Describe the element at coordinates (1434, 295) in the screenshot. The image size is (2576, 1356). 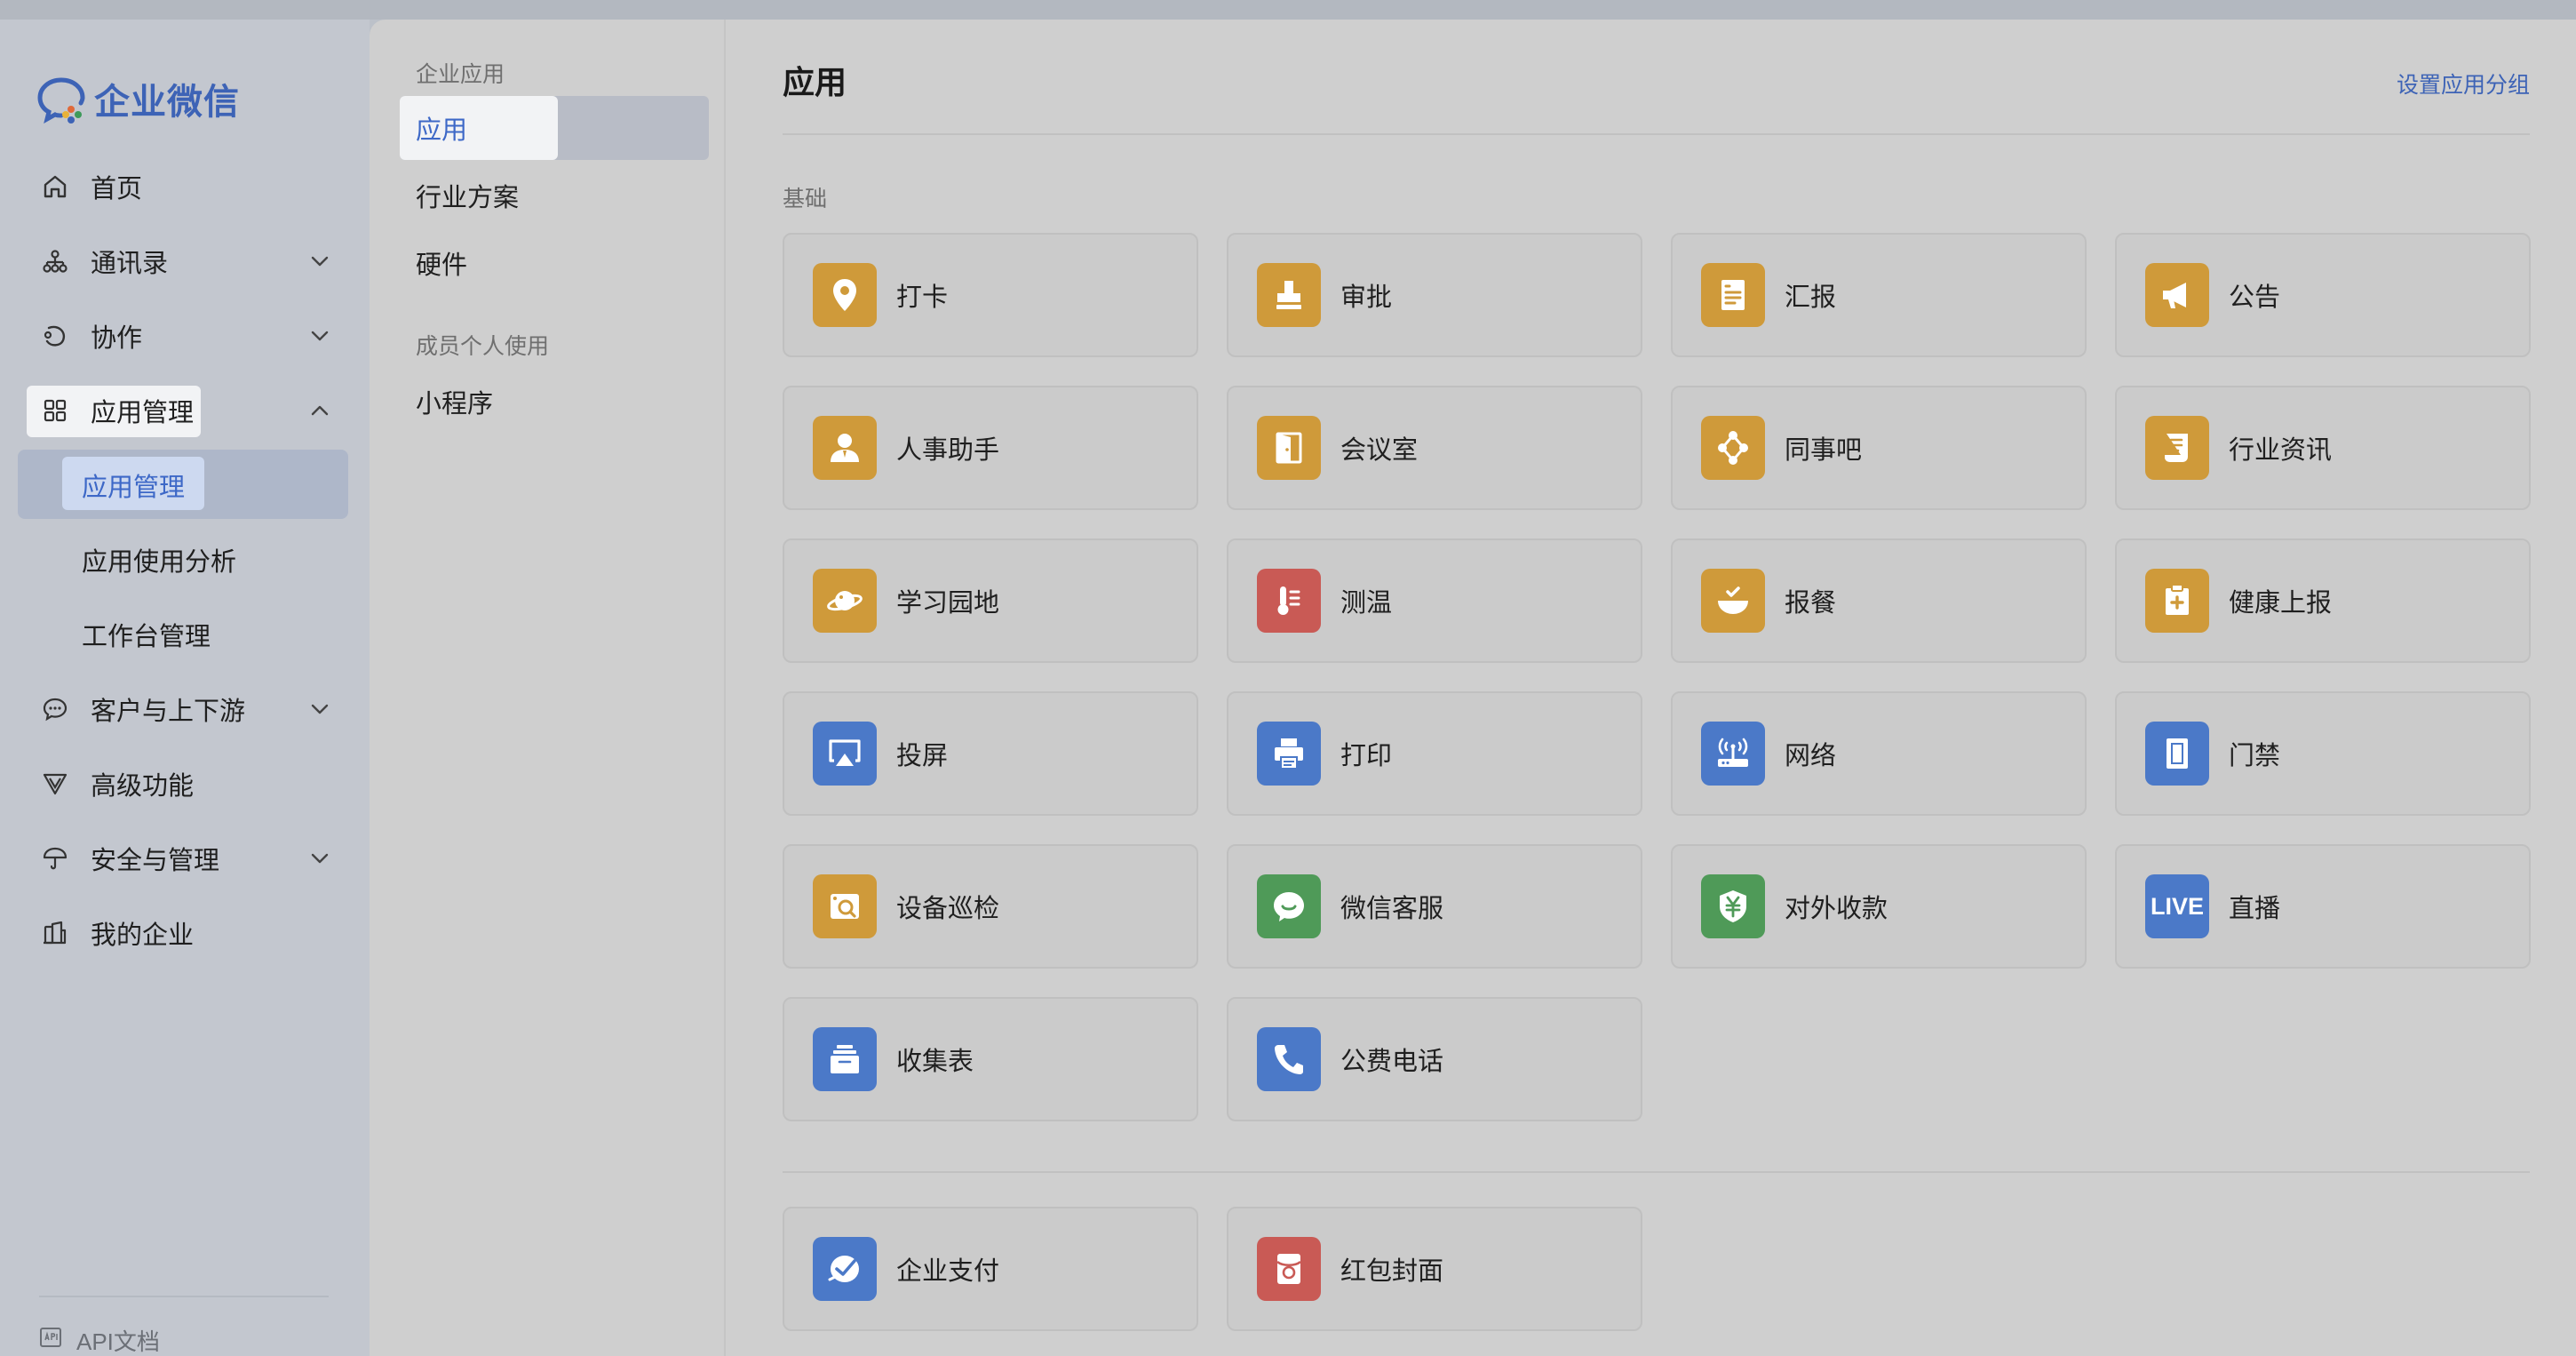
I see `app-card-approval: 审批` at that location.